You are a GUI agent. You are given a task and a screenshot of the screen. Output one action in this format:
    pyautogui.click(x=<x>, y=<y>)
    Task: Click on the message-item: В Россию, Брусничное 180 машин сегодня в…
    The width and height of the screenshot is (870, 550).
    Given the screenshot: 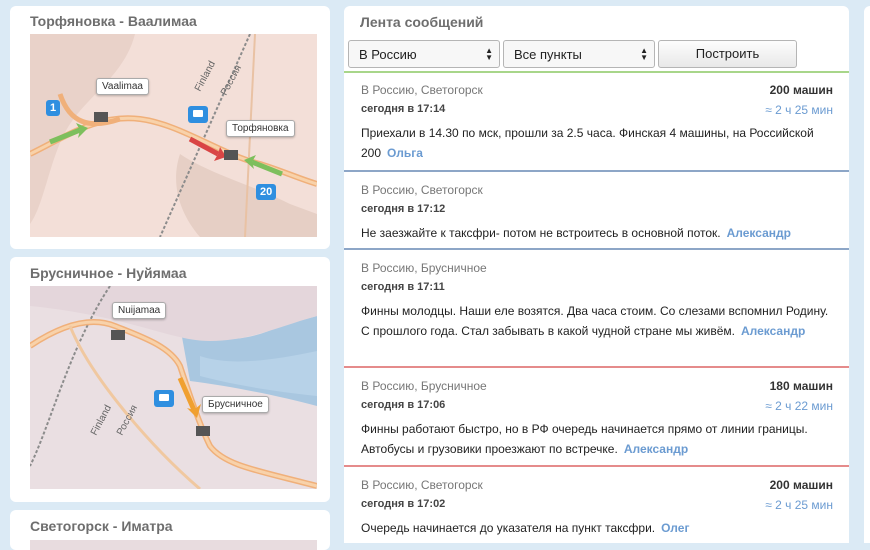 What is the action you would take?
    pyautogui.click(x=596, y=417)
    